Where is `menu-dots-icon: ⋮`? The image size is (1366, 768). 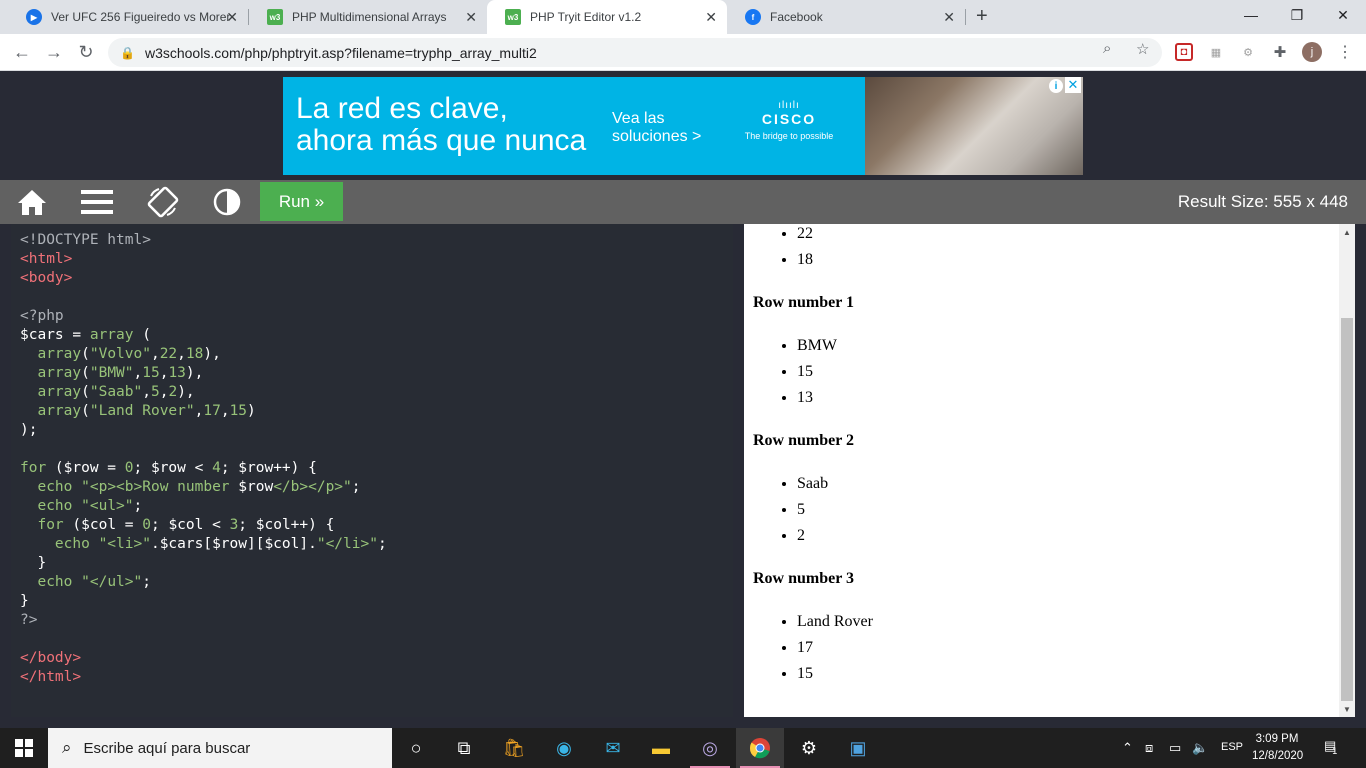 menu-dots-icon: ⋮ is located at coordinates (1345, 52).